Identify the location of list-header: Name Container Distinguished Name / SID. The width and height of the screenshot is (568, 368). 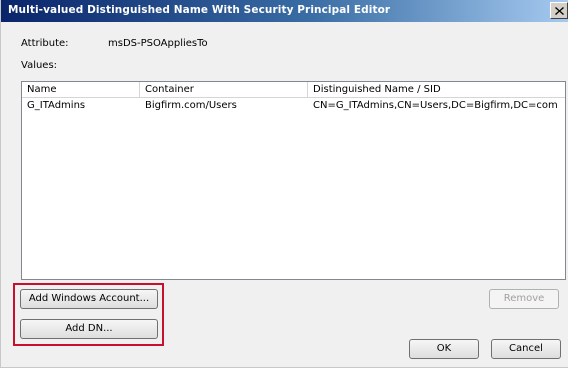
(293, 90).